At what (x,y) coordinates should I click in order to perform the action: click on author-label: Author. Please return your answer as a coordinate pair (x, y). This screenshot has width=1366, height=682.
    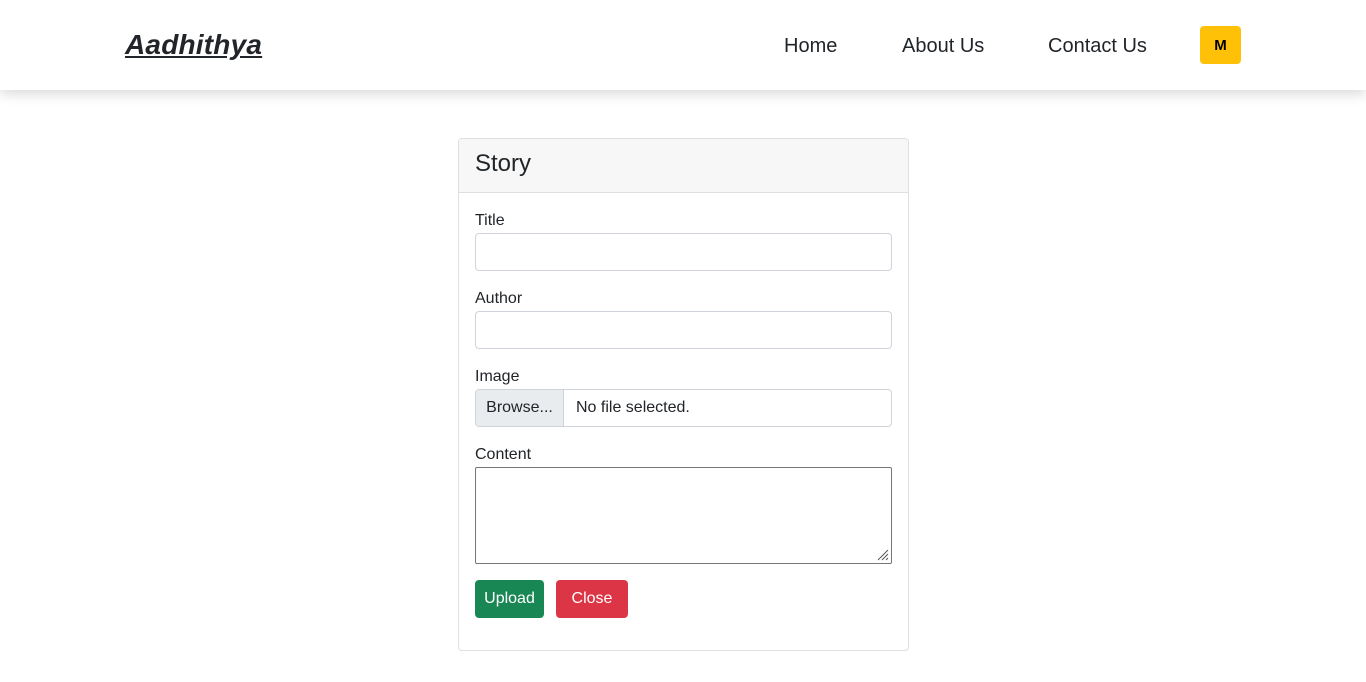
    Looking at the image, I should click on (499, 298).